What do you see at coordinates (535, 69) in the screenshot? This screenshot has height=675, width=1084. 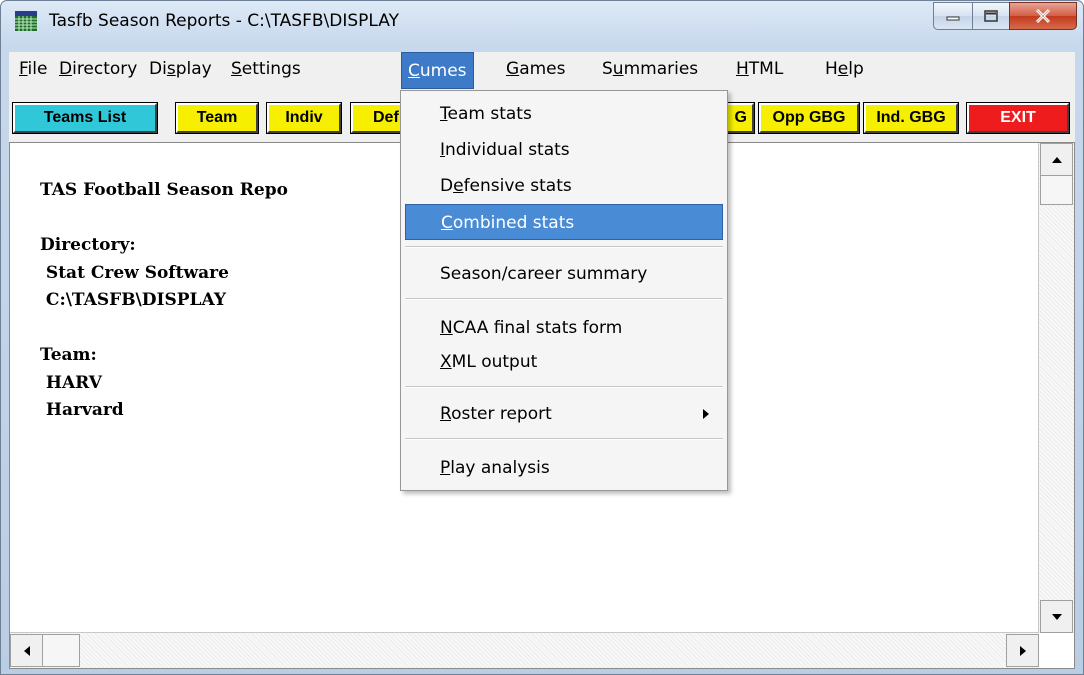 I see `menu-games: Games` at bounding box center [535, 69].